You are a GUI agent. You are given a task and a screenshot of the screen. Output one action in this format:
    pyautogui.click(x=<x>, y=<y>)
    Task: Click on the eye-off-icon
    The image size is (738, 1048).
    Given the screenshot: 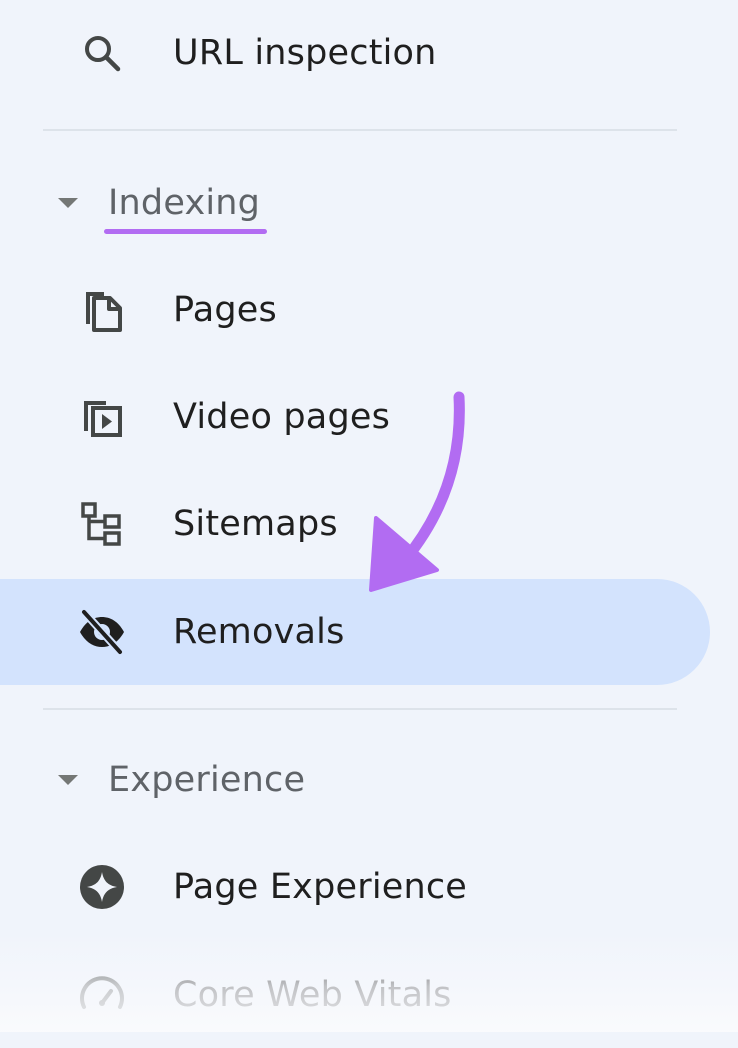 What is the action you would take?
    pyautogui.click(x=102, y=632)
    